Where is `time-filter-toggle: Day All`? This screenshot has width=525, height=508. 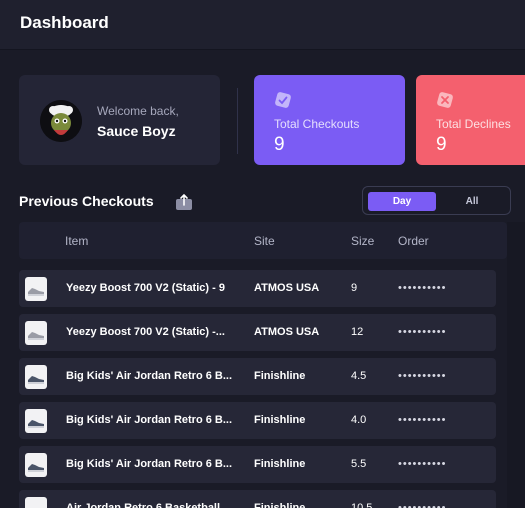
time-filter-toggle: Day All is located at coordinates (436, 200).